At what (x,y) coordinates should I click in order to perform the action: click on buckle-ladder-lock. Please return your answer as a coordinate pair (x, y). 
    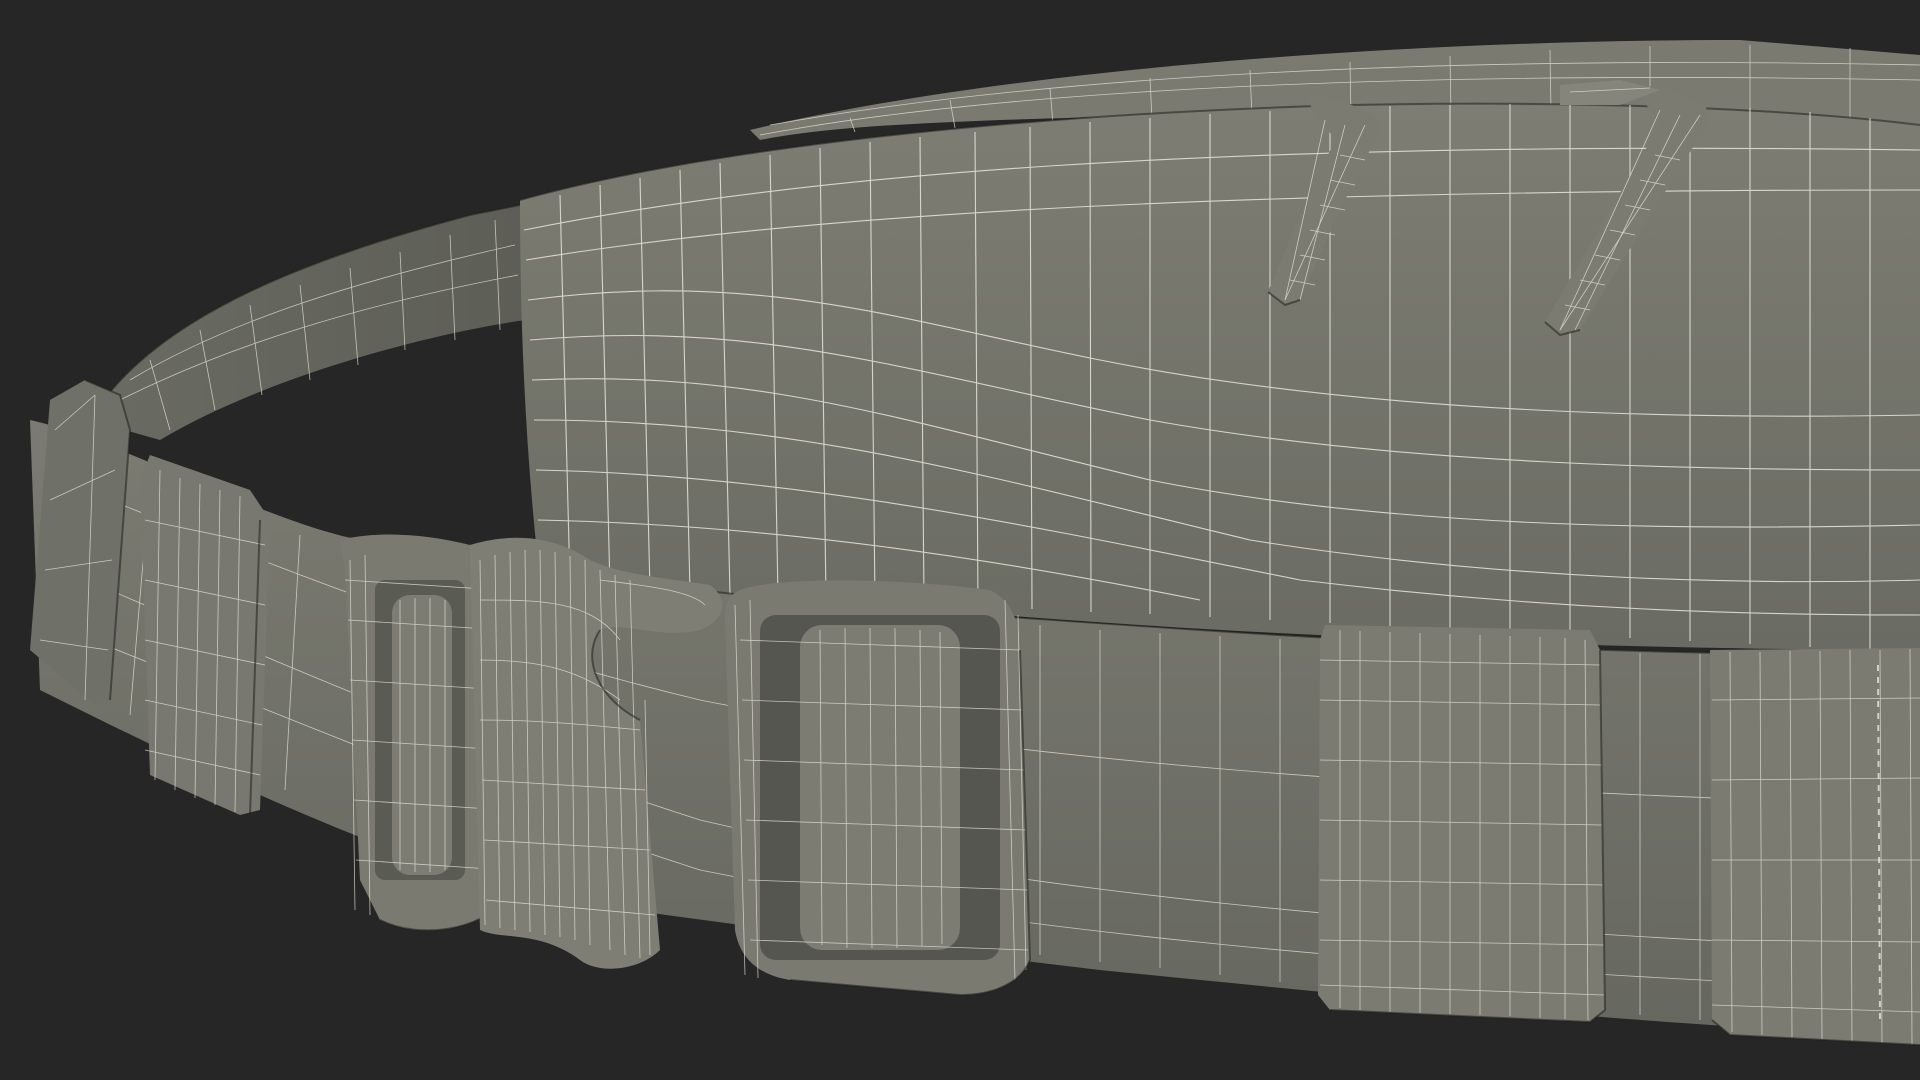
    Looking at the image, I should click on (878, 788).